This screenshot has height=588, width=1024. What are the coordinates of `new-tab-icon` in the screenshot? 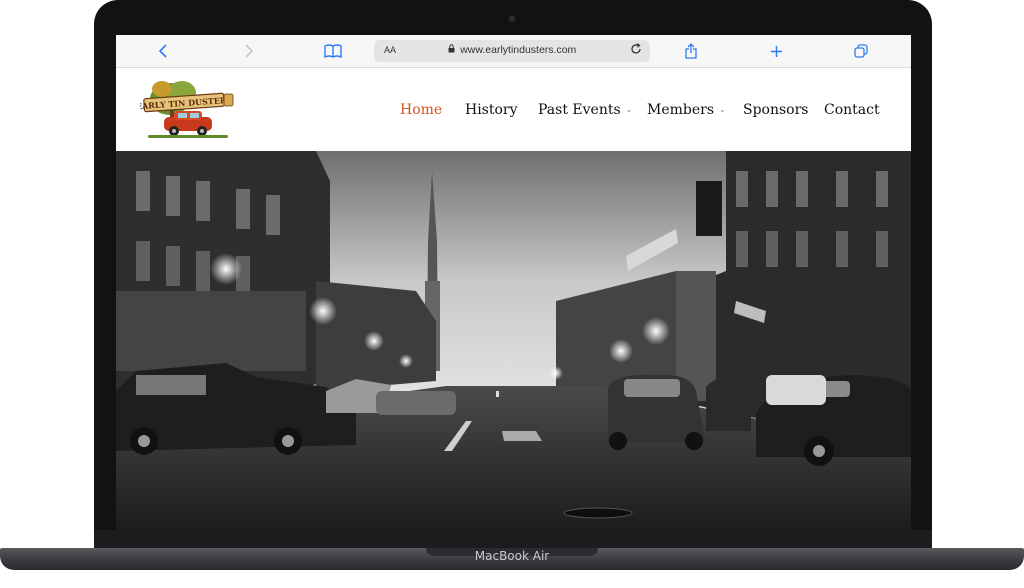 It's located at (776, 51).